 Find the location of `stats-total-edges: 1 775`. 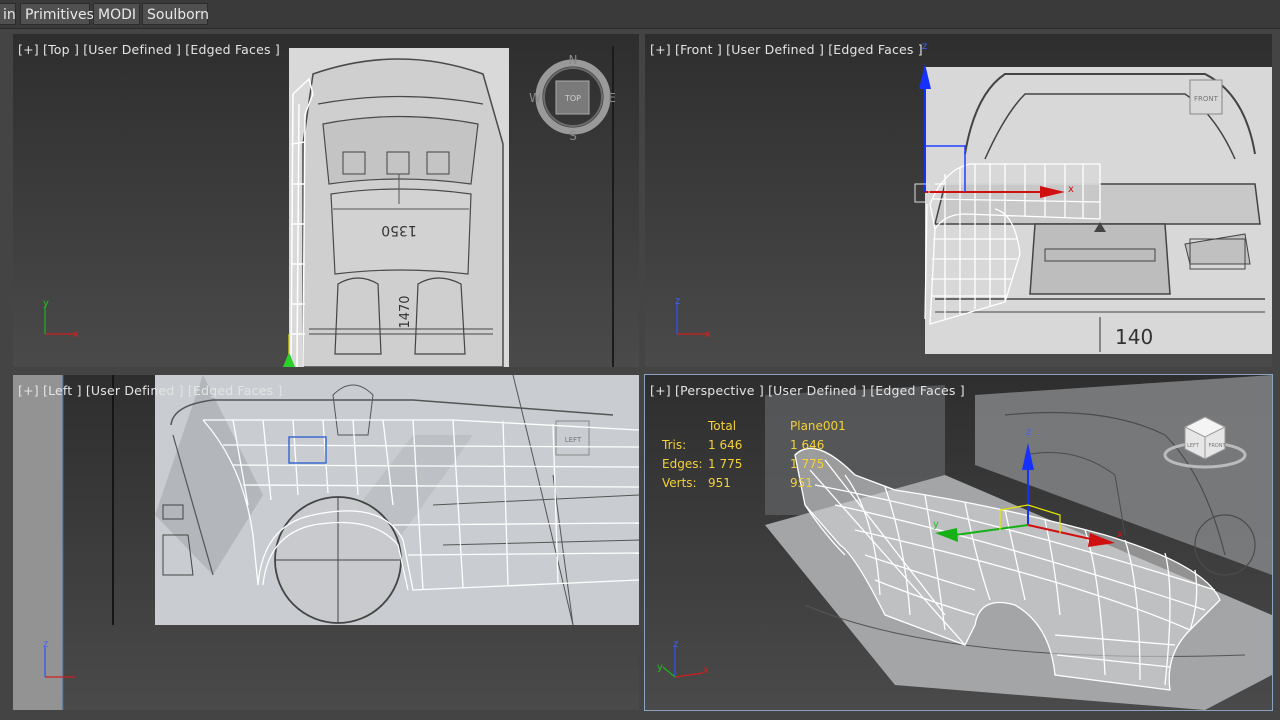

stats-total-edges: 1 775 is located at coordinates (725, 464).